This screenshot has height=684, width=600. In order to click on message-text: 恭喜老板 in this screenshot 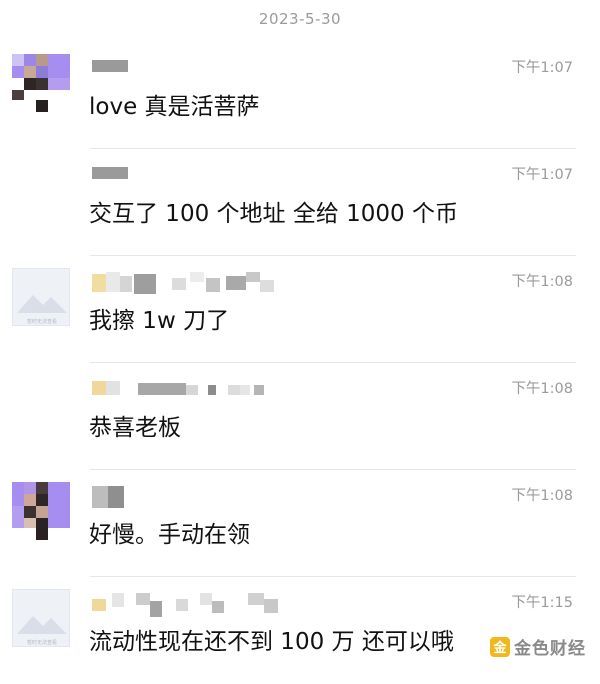, I will do `click(135, 428)`.